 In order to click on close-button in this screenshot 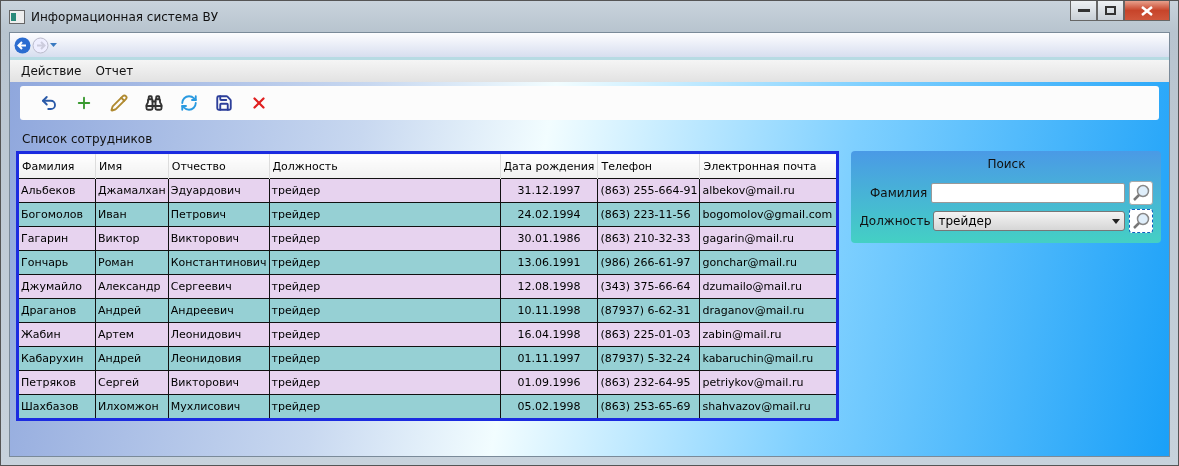, I will do `click(1147, 11)`.